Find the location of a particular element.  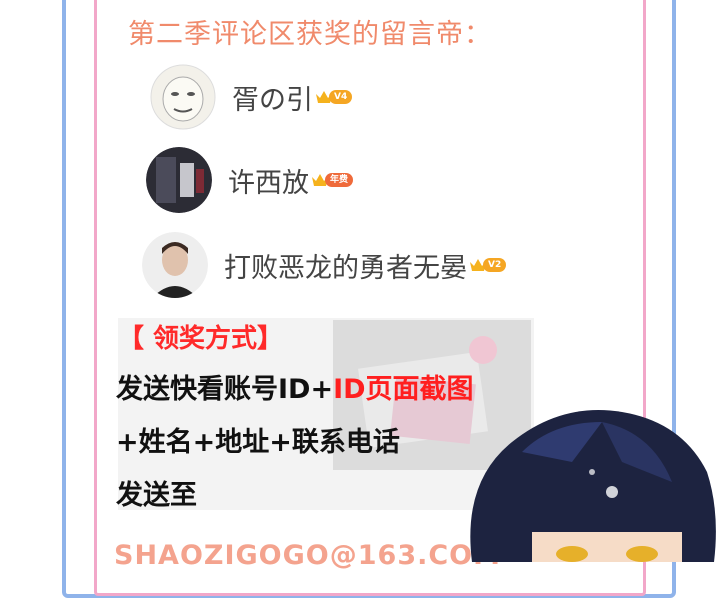

winner-item: 许西放 年费 is located at coordinates (250, 180).